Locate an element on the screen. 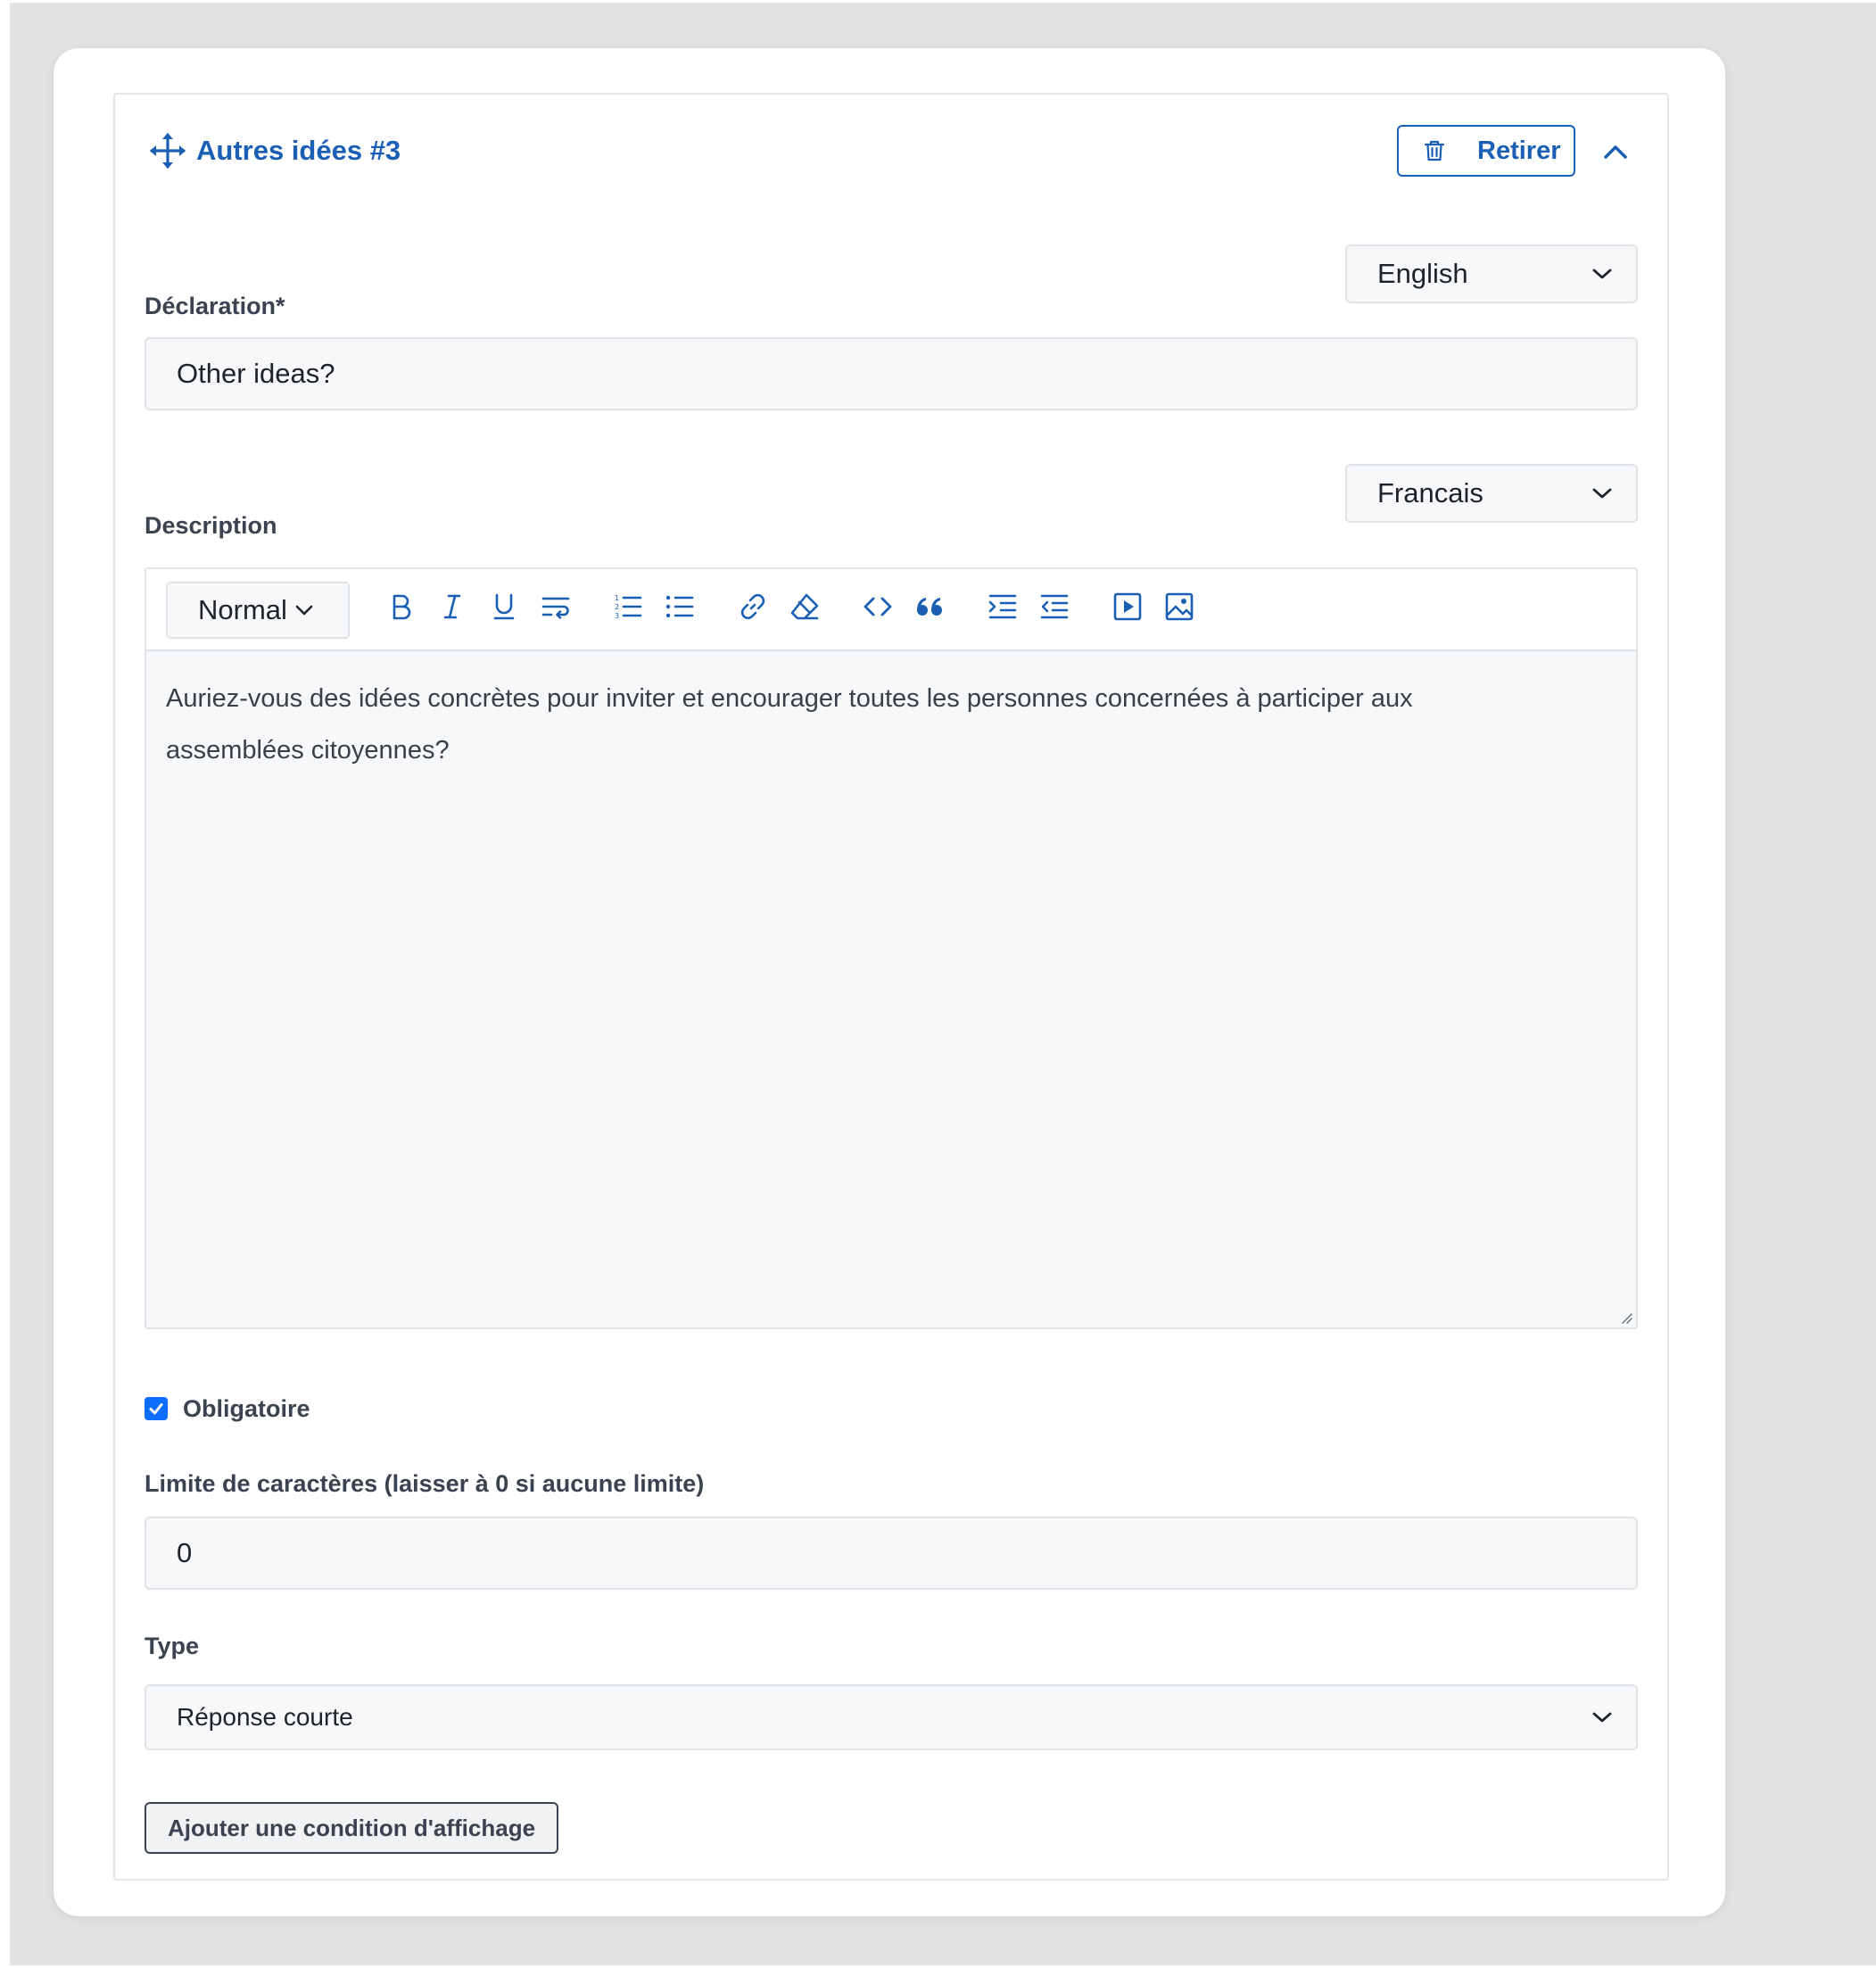 The height and width of the screenshot is (1968, 1876). underline-icon is located at coordinates (504, 606).